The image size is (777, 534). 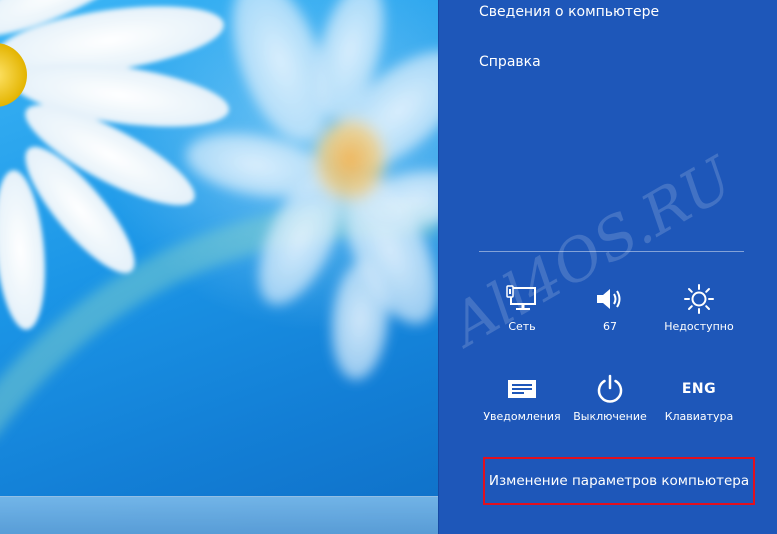 I want to click on brightness-label: Недоступно, so click(x=699, y=326).